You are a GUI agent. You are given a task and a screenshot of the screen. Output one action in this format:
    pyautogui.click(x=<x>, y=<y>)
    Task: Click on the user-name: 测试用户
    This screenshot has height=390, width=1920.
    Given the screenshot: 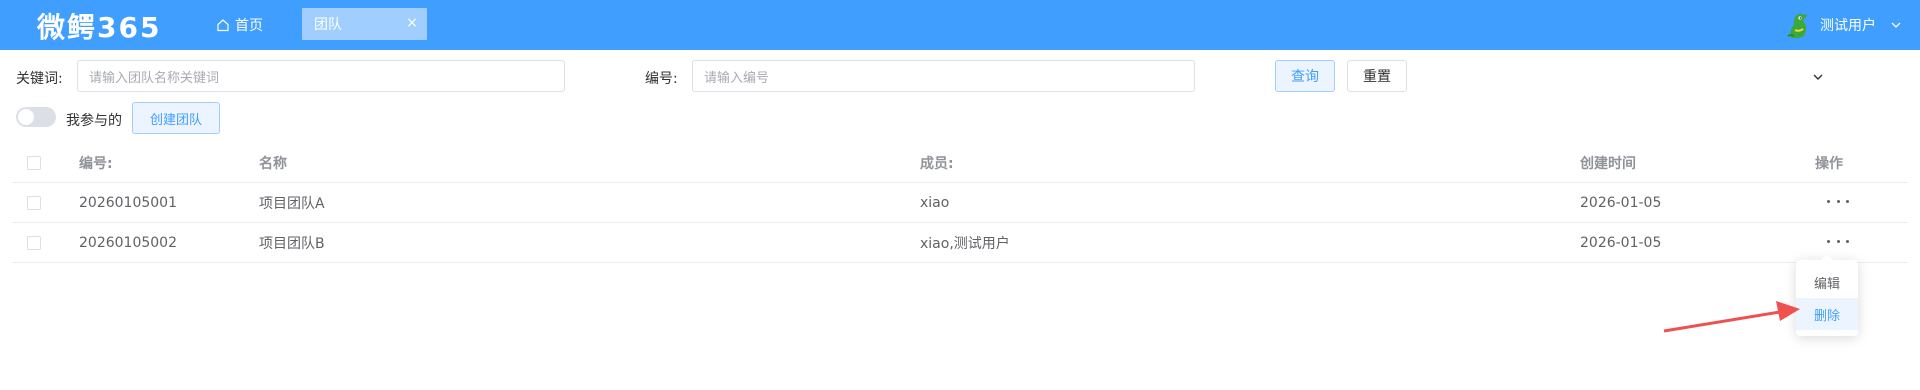 What is the action you would take?
    pyautogui.click(x=1848, y=26)
    